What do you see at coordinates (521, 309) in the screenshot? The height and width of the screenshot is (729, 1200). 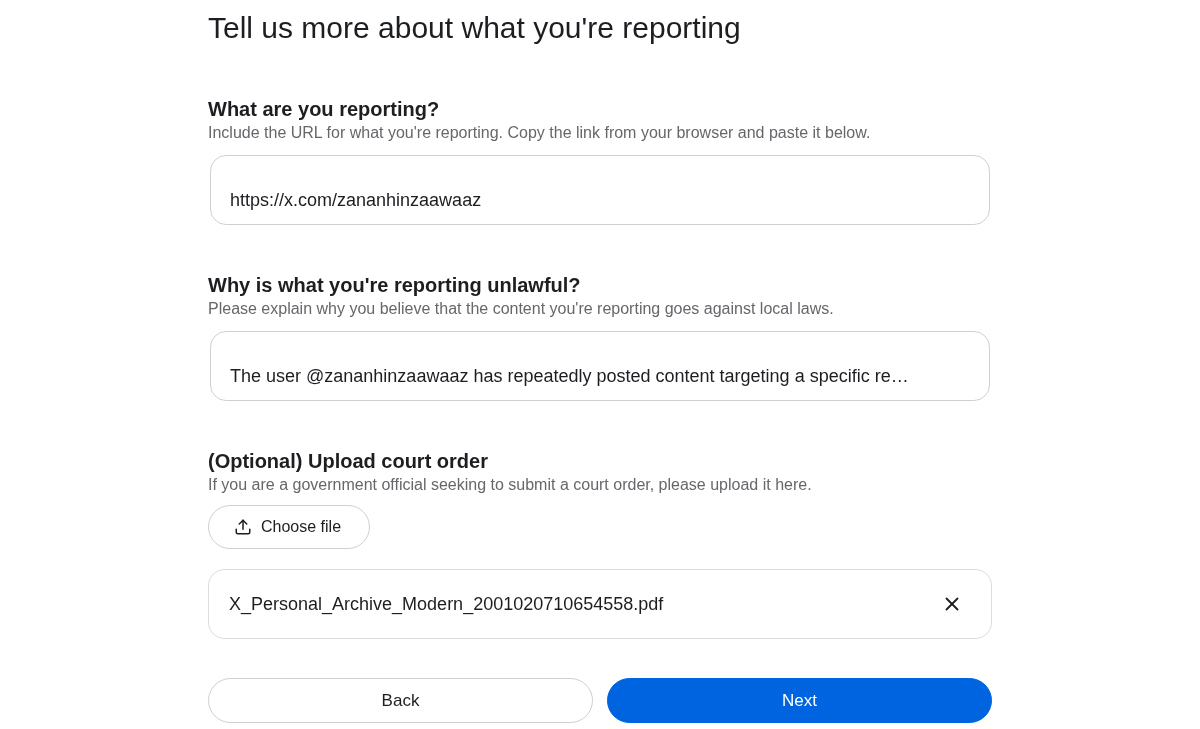 I see `field-hint: Please explain why you believe that the content you're reporting goes against local laws.` at bounding box center [521, 309].